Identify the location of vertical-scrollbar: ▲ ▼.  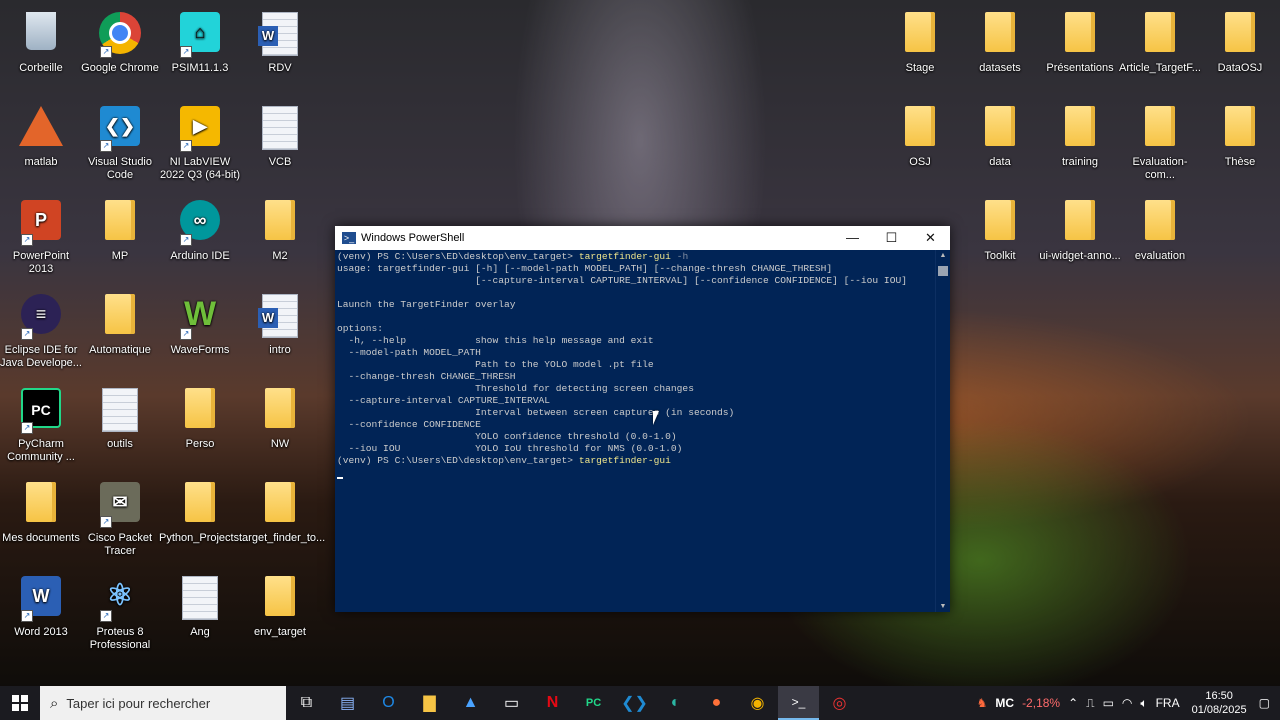
(942, 431).